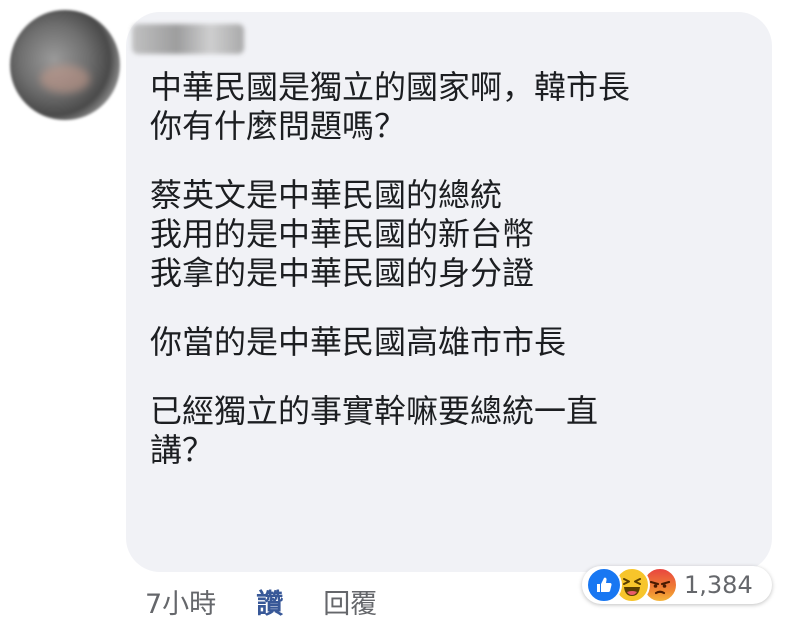 The width and height of the screenshot is (800, 622). I want to click on comment-line: 已經獨立的事實幹嘛要總統一直, so click(374, 411).